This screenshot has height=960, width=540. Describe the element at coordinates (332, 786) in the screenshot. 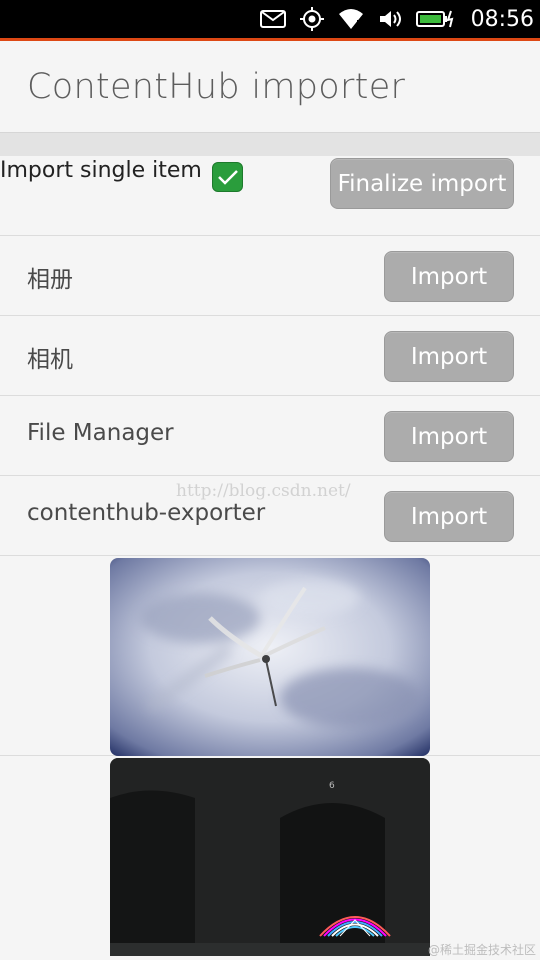

I see `svg-text: 6` at that location.